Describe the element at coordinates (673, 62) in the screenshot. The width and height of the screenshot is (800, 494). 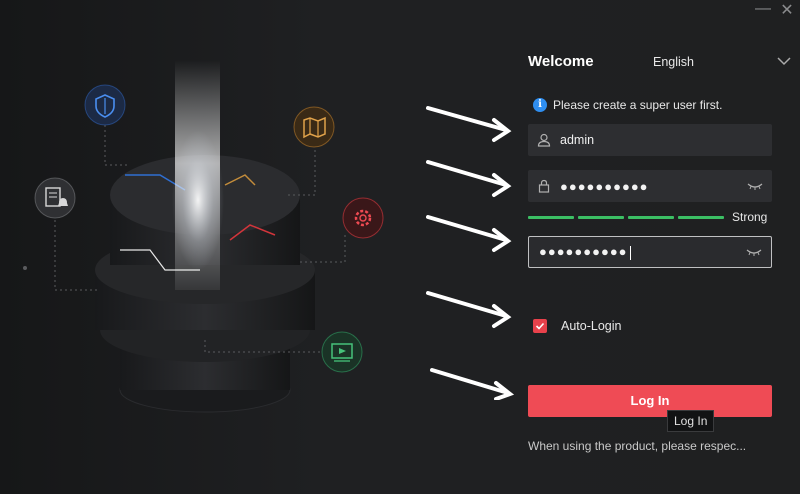
I see `language-selector-label: English` at that location.